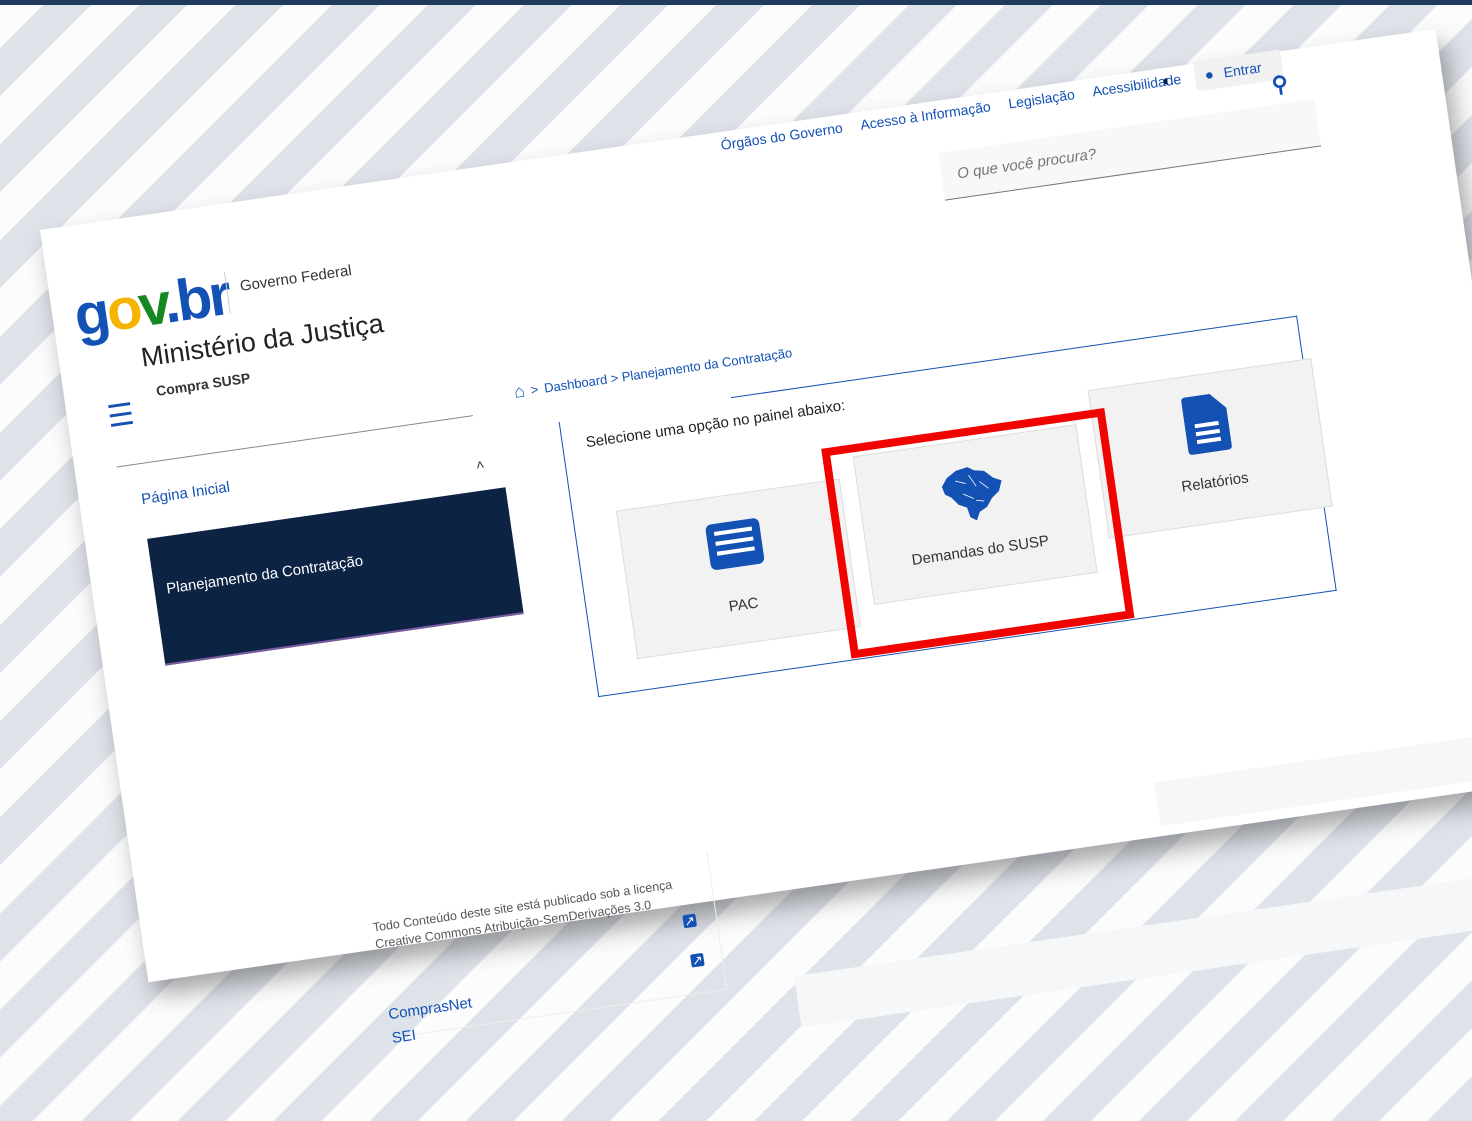  Describe the element at coordinates (1280, 85) in the screenshot. I see `search-icon: ⚲` at that location.